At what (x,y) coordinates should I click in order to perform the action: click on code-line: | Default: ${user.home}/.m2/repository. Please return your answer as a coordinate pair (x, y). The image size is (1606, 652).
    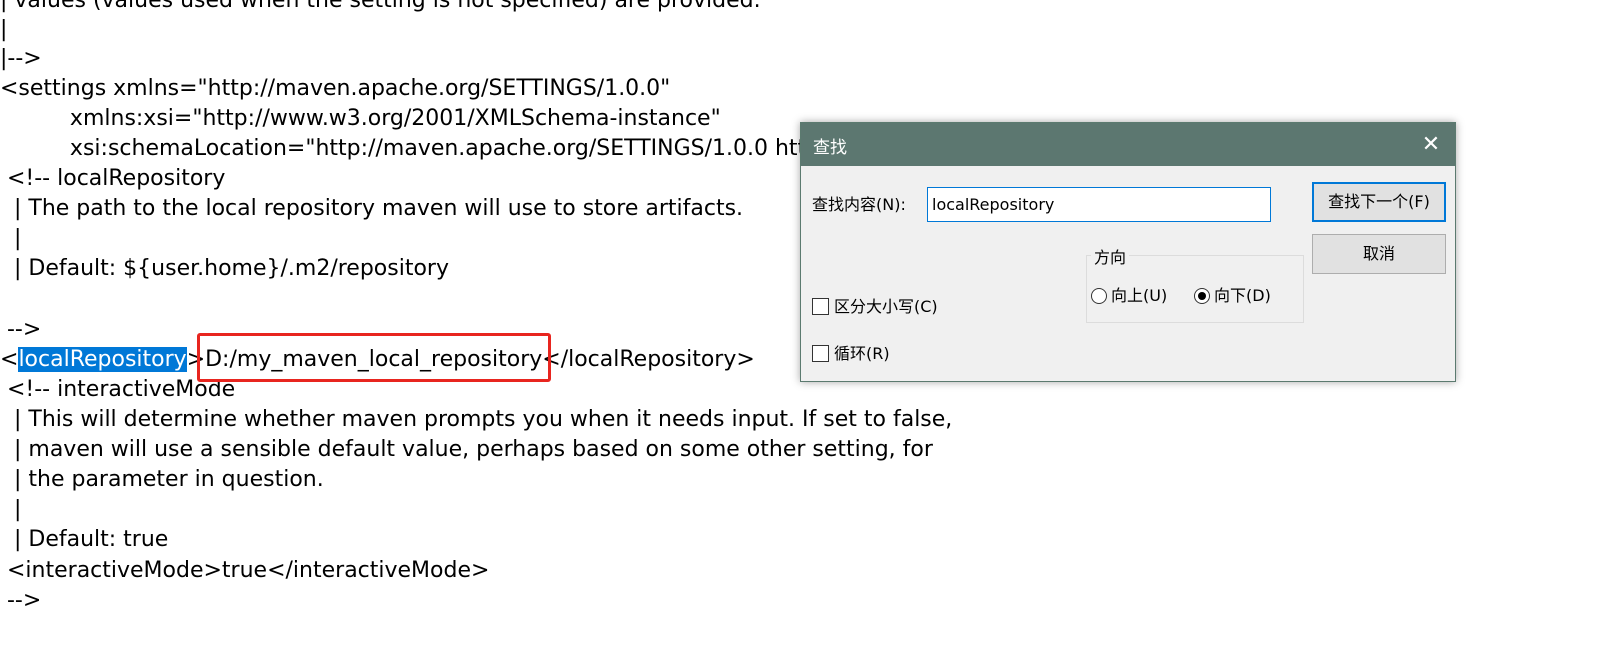
    Looking at the image, I should click on (224, 268).